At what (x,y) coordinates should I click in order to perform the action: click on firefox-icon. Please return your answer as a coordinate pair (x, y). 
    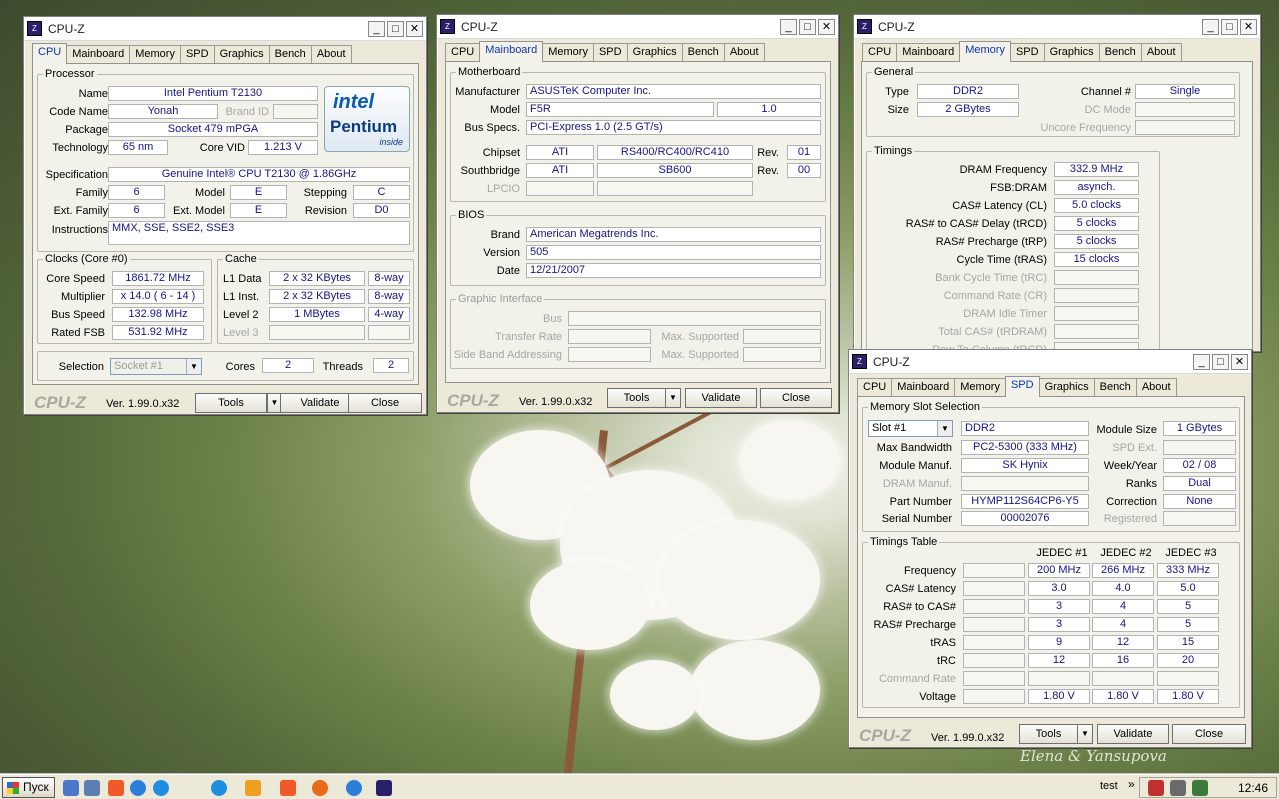
    Looking at the image, I should click on (320, 788).